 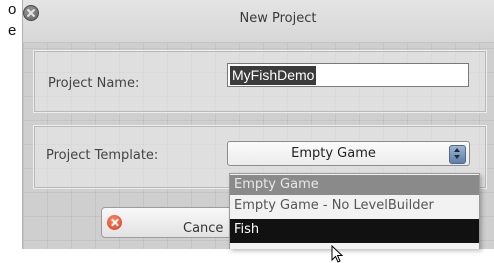 What do you see at coordinates (278, 18) in the screenshot?
I see `dialog-title: New Project` at bounding box center [278, 18].